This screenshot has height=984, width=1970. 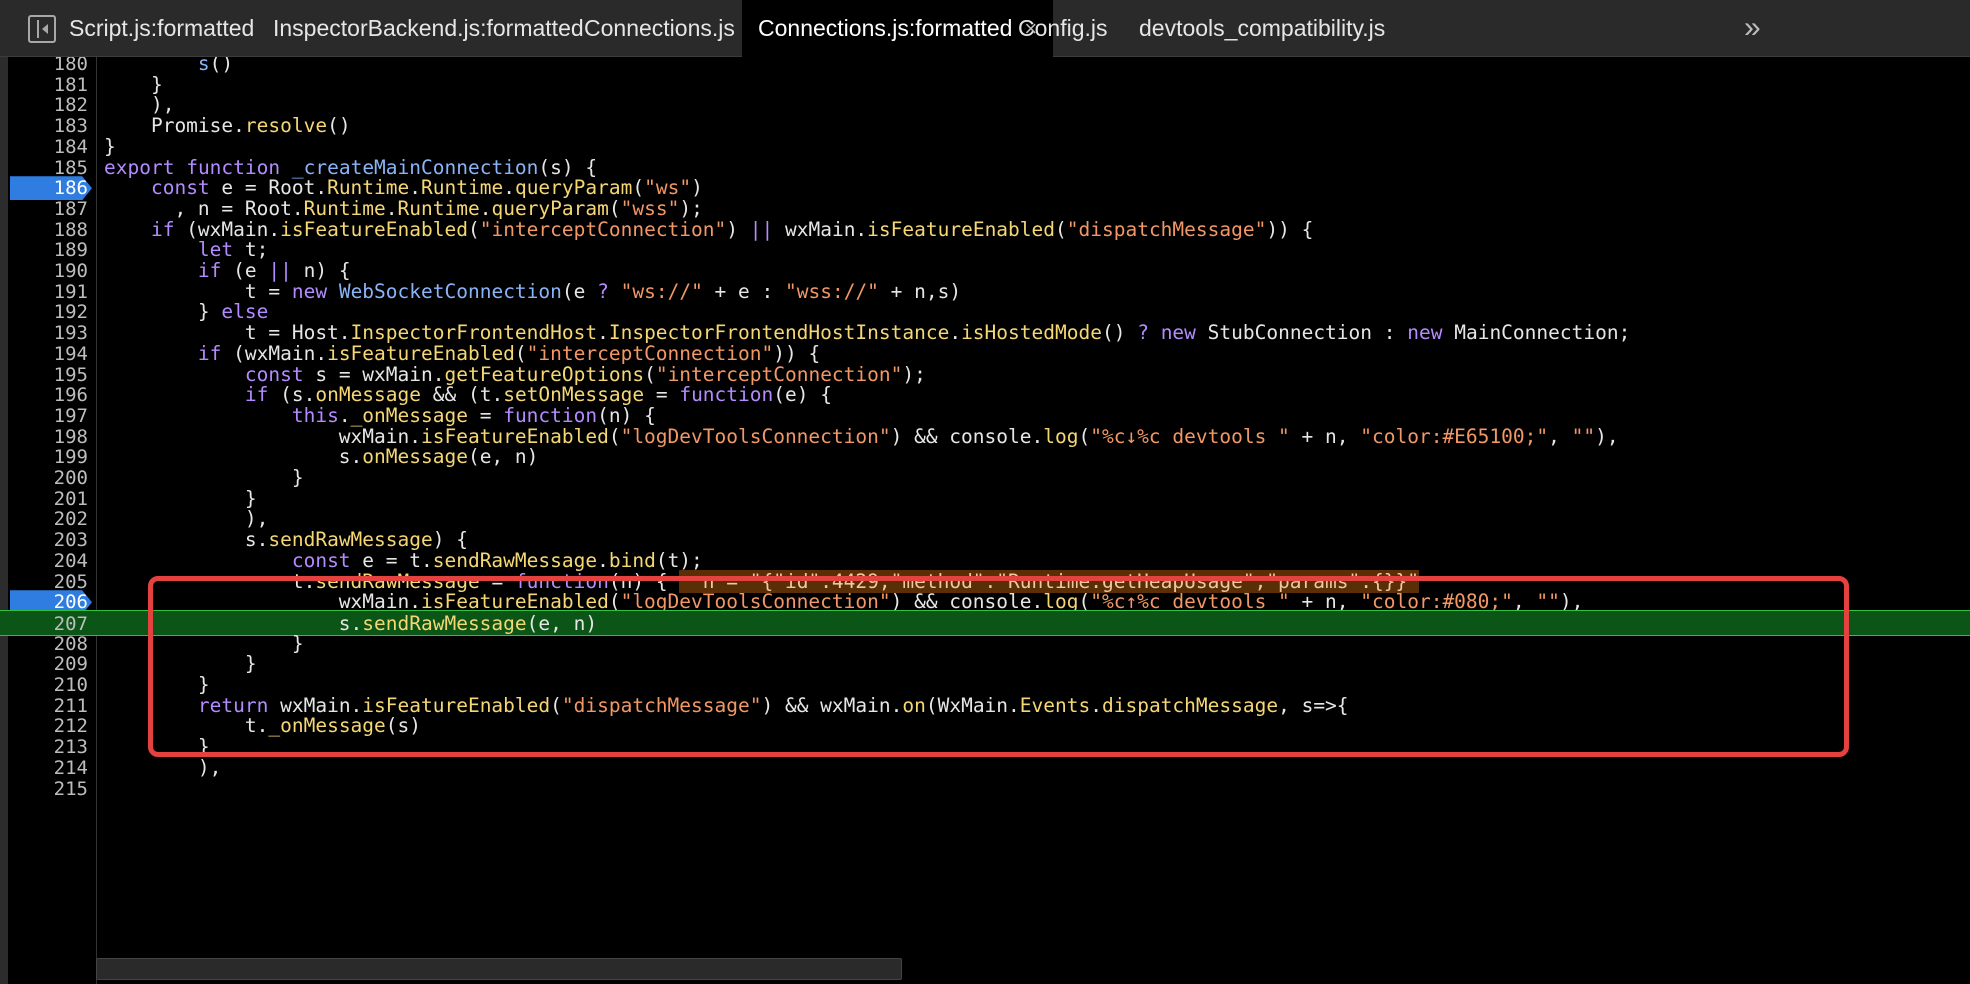 What do you see at coordinates (49, 602) in the screenshot?
I see `line-number: 206` at bounding box center [49, 602].